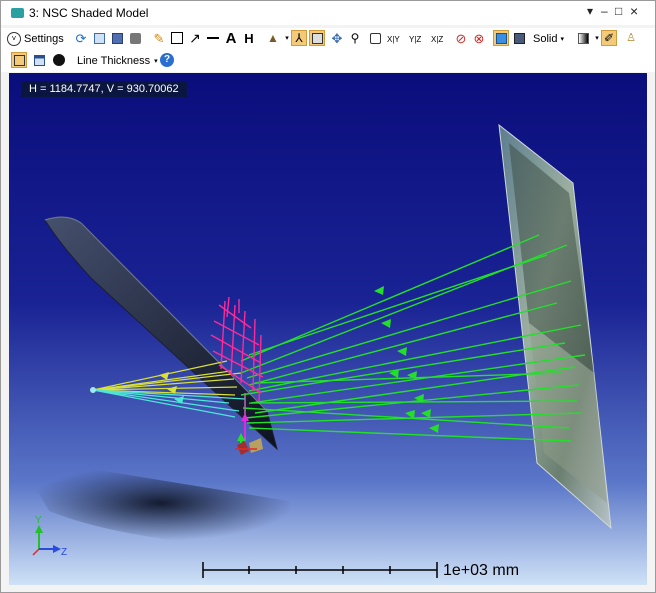 This screenshot has height=593, width=656. What do you see at coordinates (117, 38) in the screenshot?
I see `save-icon` at bounding box center [117, 38].